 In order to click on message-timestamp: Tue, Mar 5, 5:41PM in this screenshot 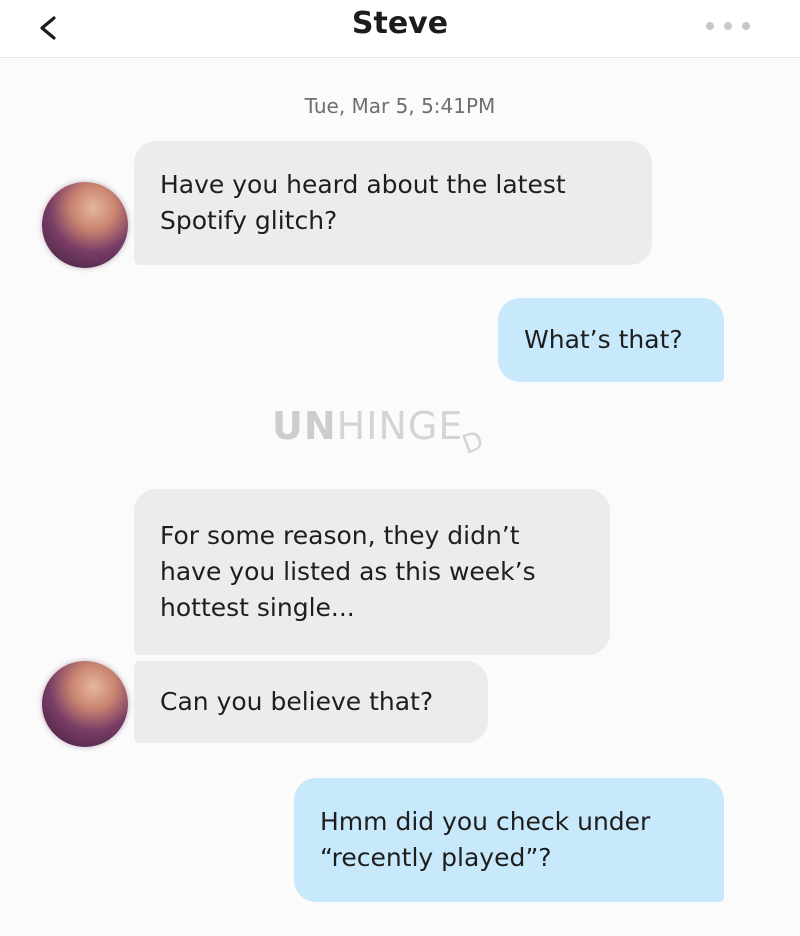, I will do `click(400, 106)`.